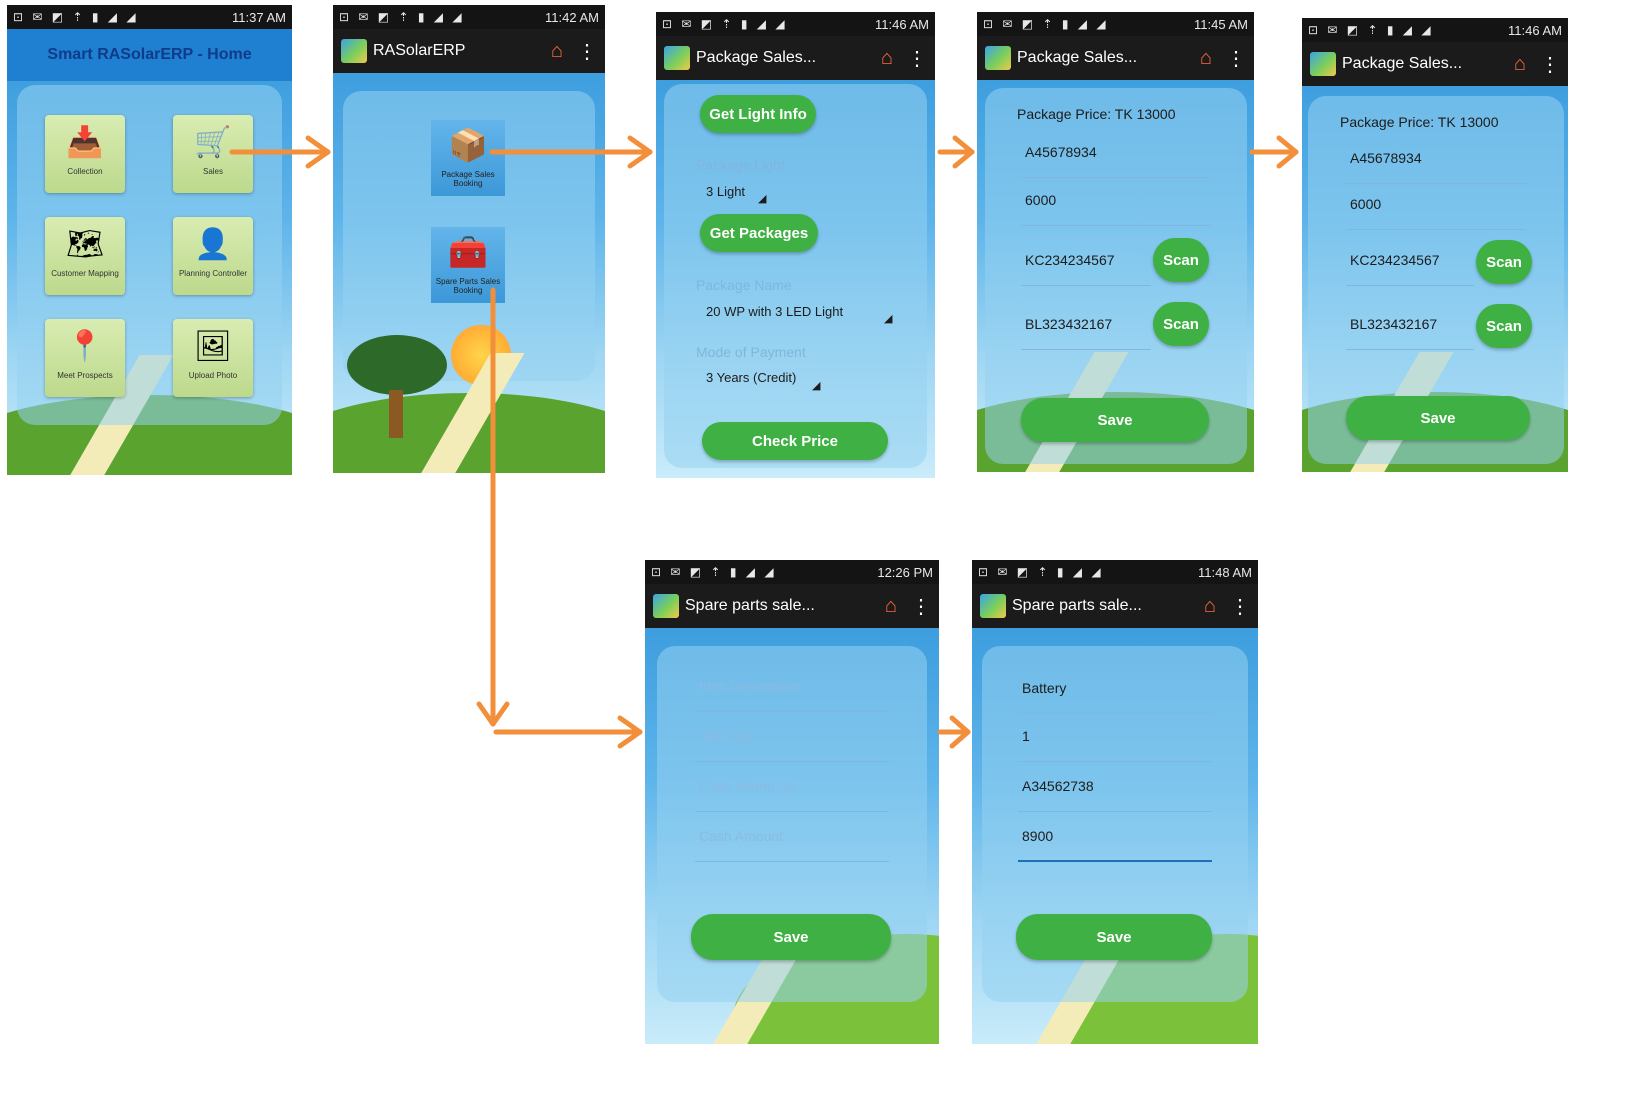  I want to click on item-description-field: Item Description, so click(792, 689).